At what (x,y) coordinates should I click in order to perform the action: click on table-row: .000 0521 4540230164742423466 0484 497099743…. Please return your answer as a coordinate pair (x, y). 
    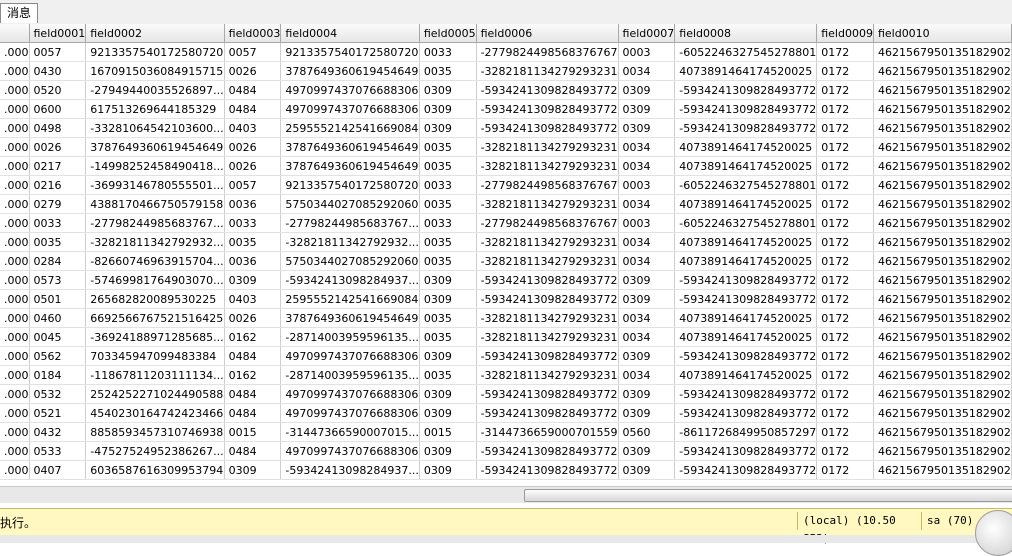
    Looking at the image, I should click on (506, 413).